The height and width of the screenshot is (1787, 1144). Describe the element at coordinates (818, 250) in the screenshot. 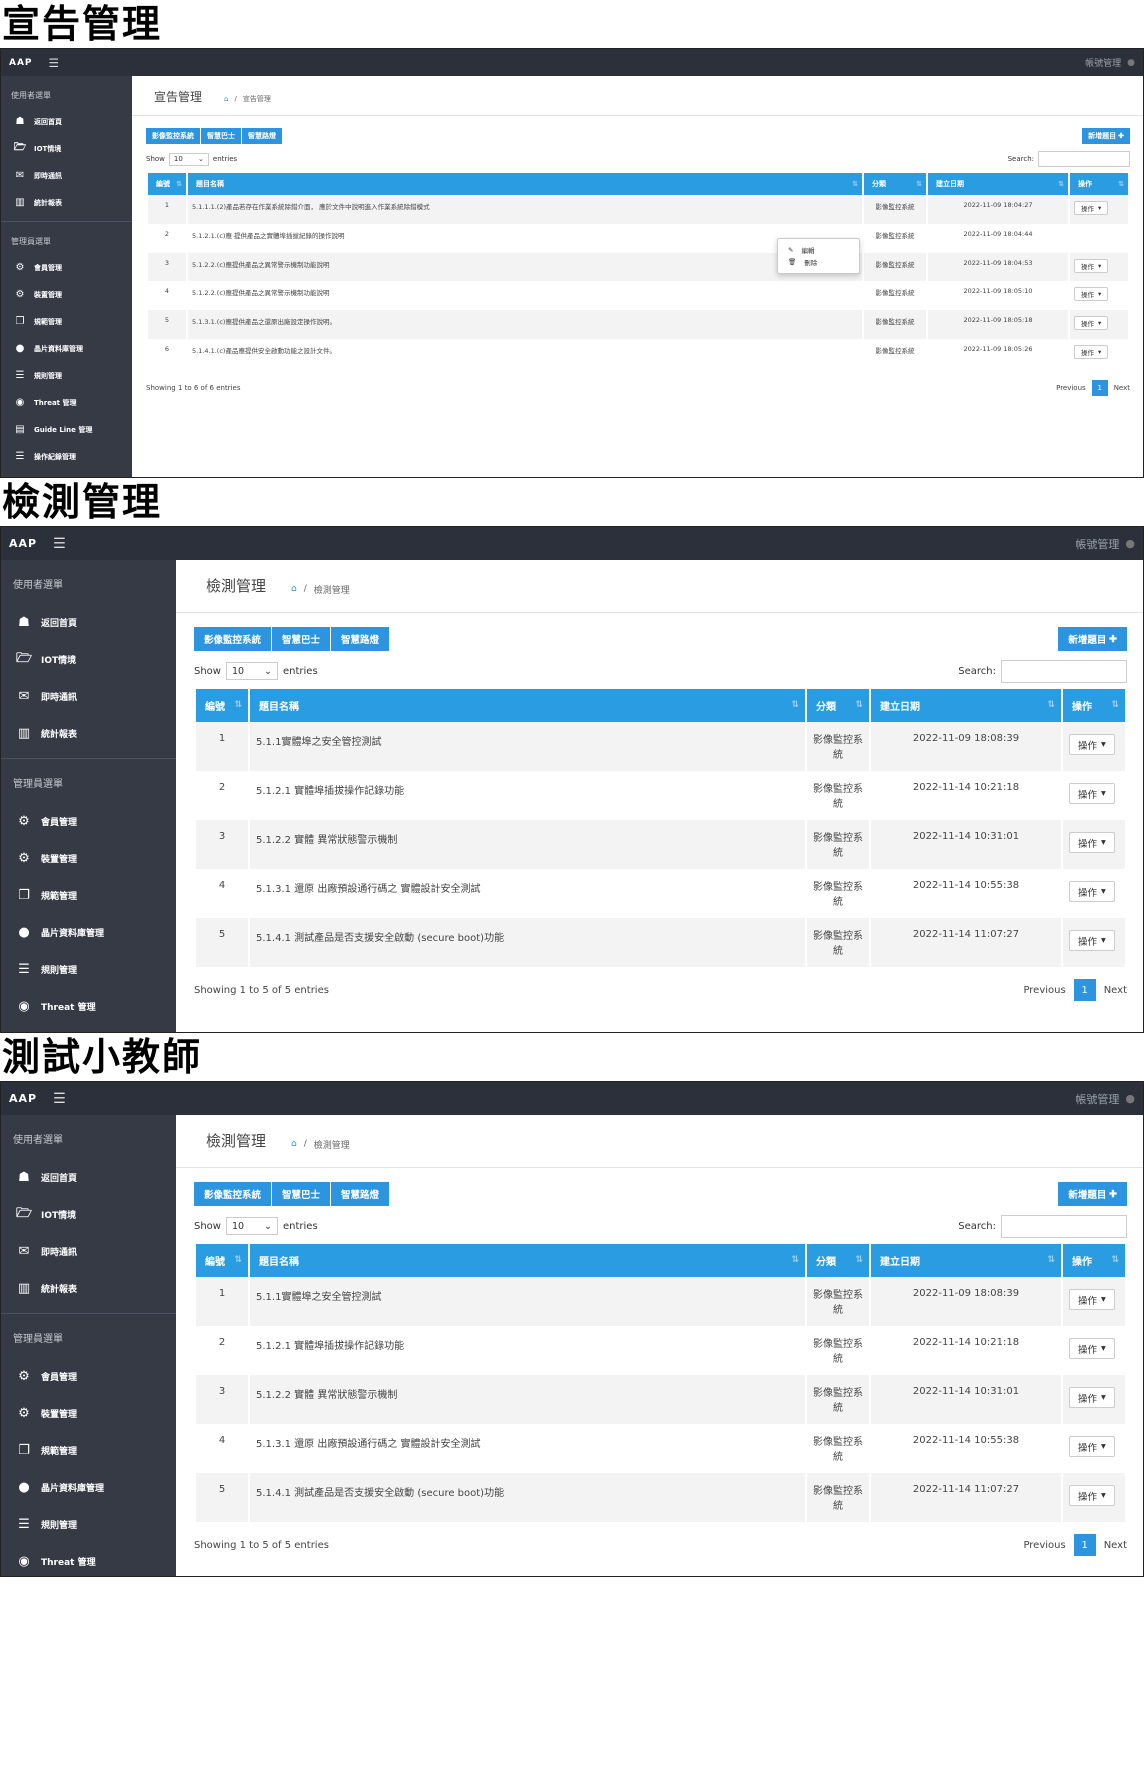

I see `dropdown-edit: ✎ 編輯` at that location.